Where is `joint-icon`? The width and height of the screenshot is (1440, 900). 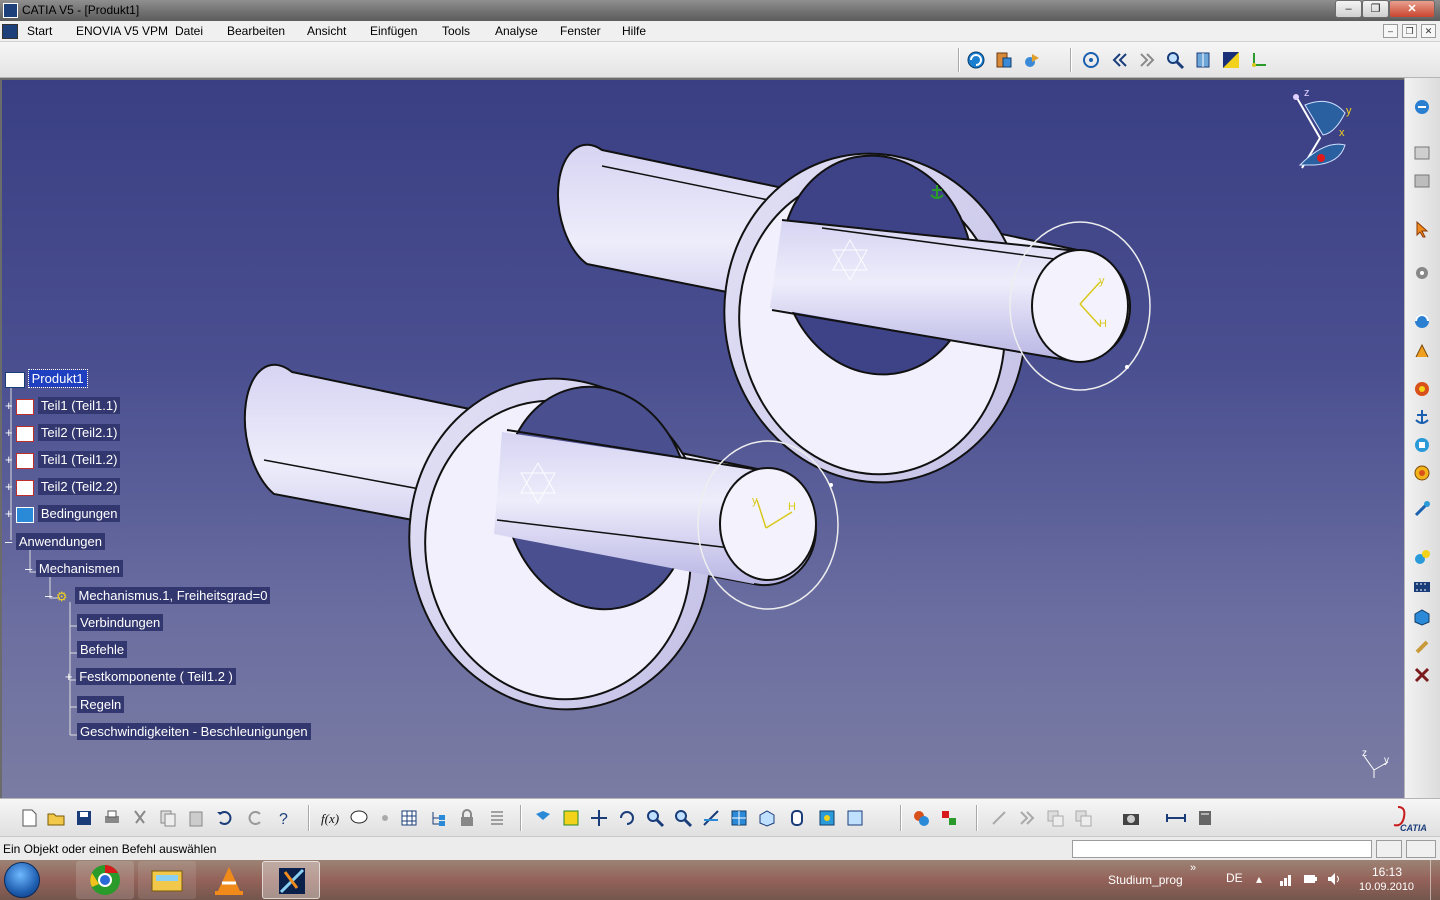
joint-icon is located at coordinates (1422, 351).